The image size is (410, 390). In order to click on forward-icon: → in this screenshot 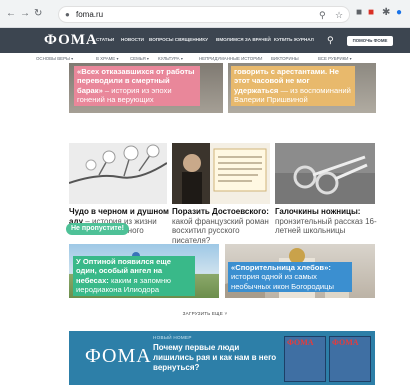, I will do `click(25, 14)`.